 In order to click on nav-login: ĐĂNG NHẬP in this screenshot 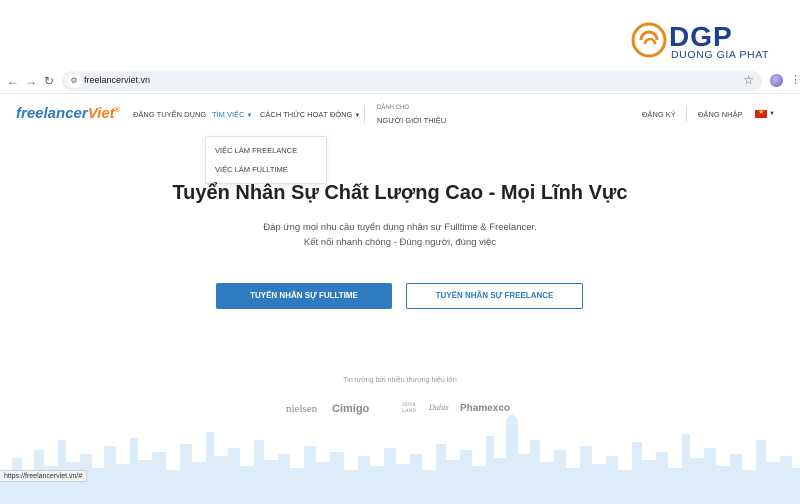, I will do `click(720, 114)`.